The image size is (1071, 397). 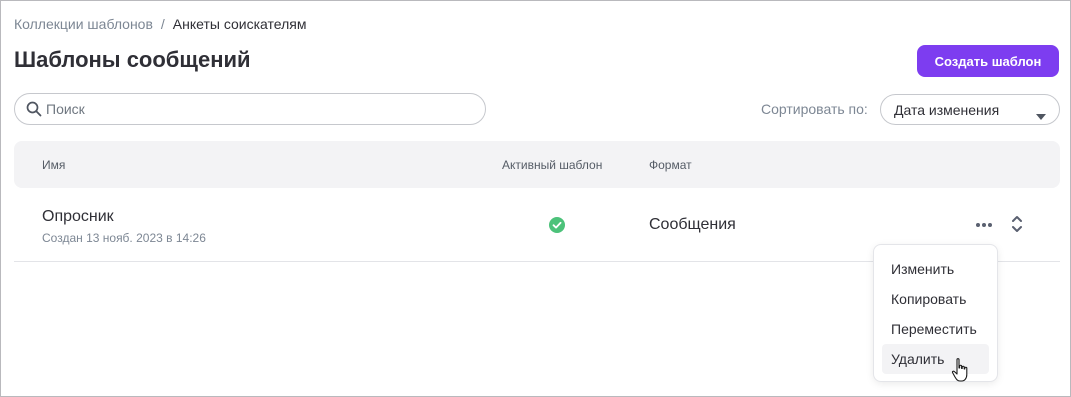 What do you see at coordinates (1017, 224) in the screenshot?
I see `chevron-up-down-icon` at bounding box center [1017, 224].